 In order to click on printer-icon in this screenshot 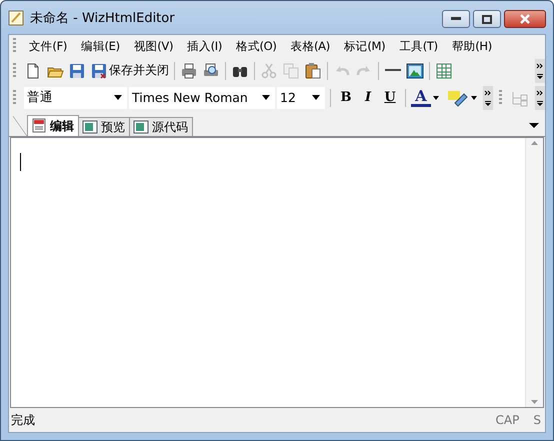, I will do `click(189, 71)`.